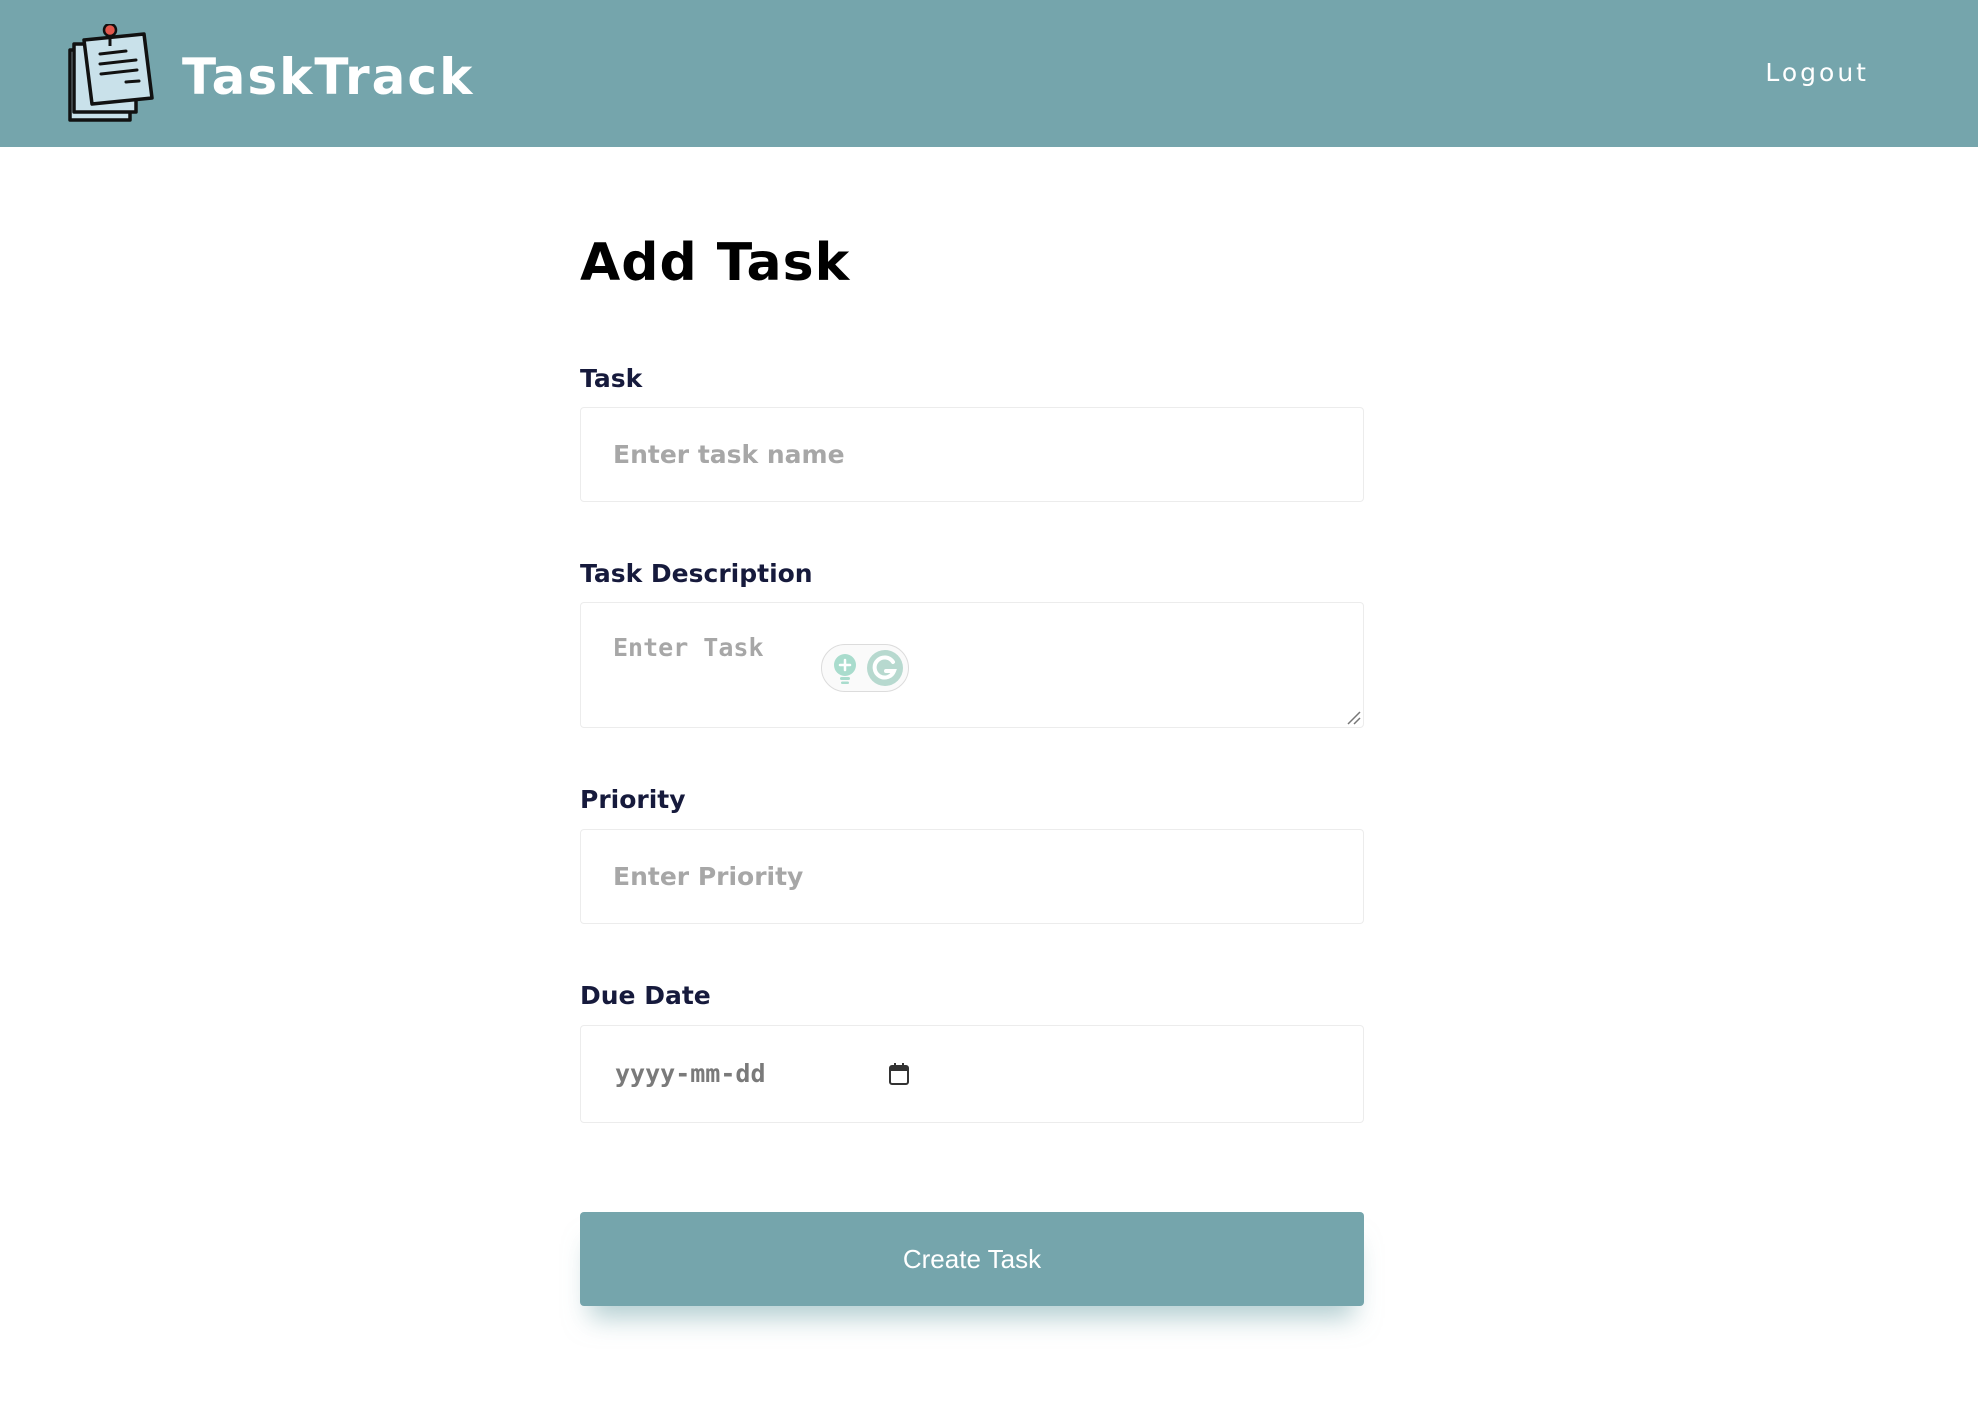 This screenshot has width=1978, height=1406. I want to click on task-label: Task, so click(611, 378).